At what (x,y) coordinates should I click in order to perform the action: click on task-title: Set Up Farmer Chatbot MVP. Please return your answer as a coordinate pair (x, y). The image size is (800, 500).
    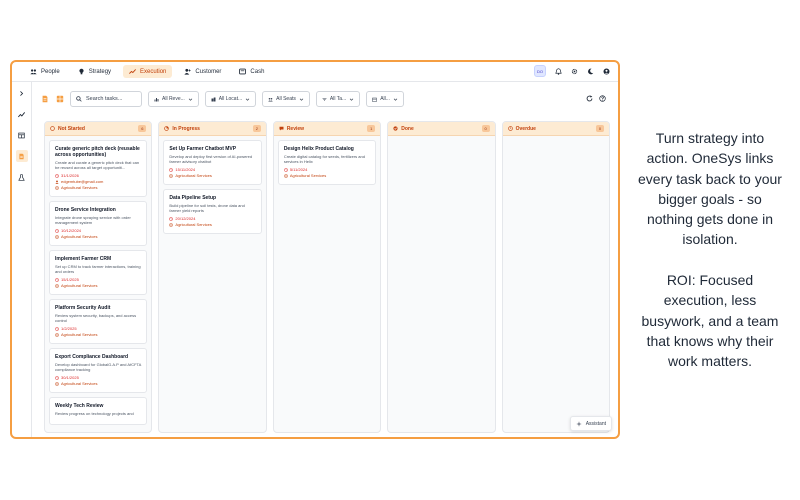
    Looking at the image, I should click on (203, 149).